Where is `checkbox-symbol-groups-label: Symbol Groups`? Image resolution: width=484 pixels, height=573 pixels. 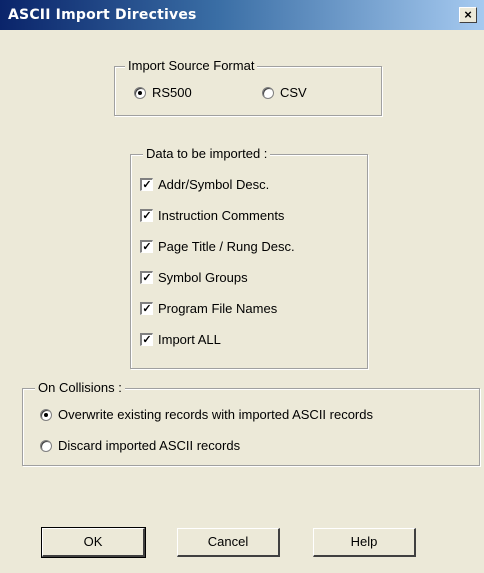 checkbox-symbol-groups-label: Symbol Groups is located at coordinates (203, 277).